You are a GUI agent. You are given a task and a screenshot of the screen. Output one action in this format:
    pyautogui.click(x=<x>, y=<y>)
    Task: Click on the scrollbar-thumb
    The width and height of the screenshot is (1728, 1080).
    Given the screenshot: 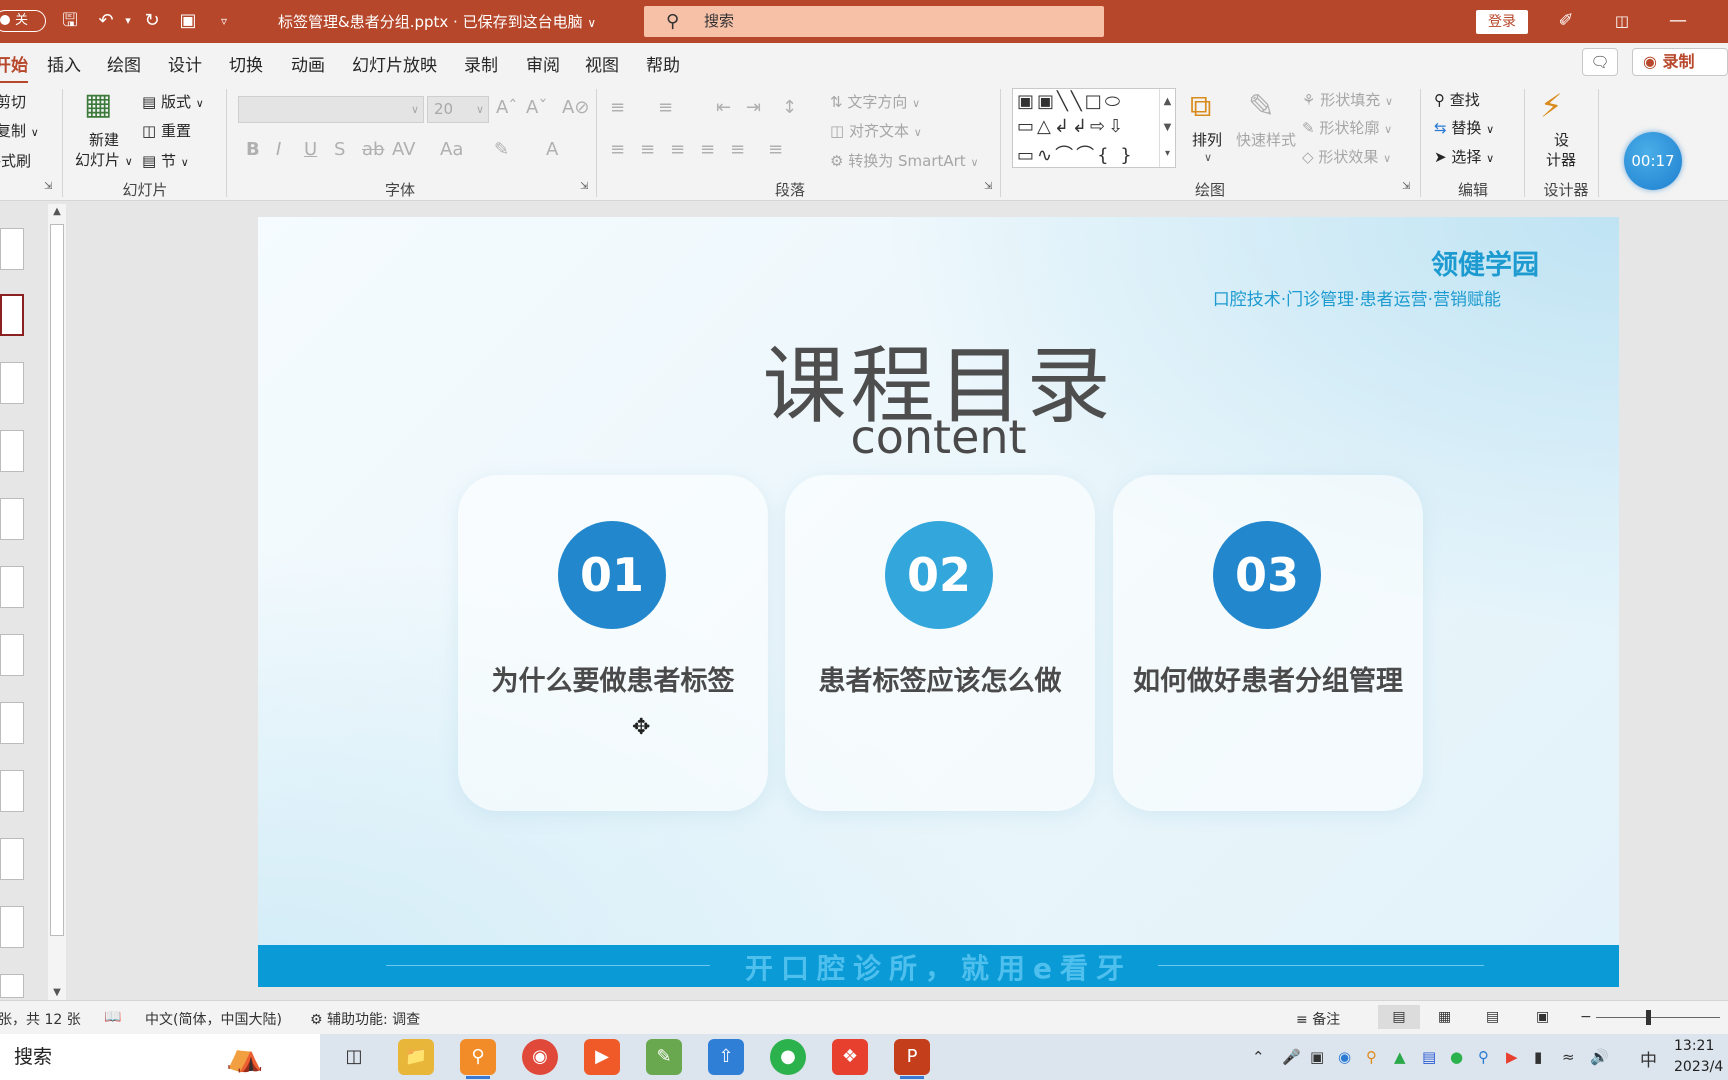 What is the action you would take?
    pyautogui.click(x=57, y=580)
    